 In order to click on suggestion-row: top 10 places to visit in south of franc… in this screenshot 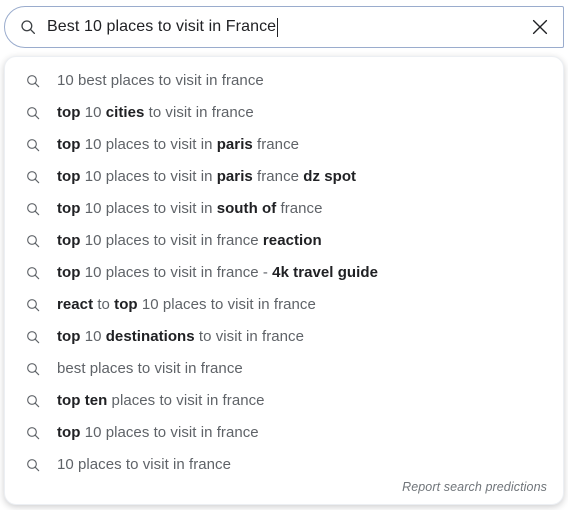, I will do `click(284, 209)`.